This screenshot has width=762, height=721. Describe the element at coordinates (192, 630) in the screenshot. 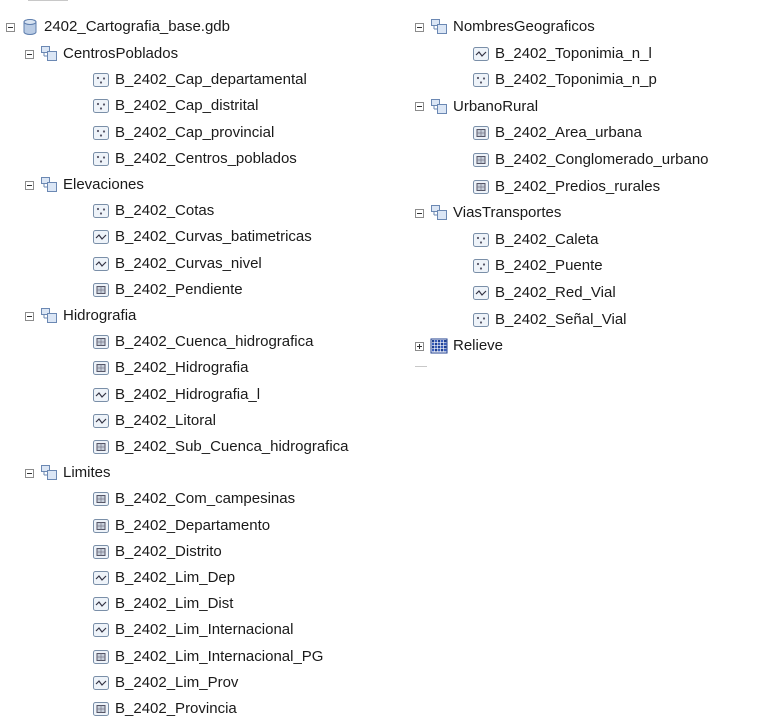

I see `feature-class-item-b-2402-lim-internacional: B_2402_Lim_Internacional` at that location.